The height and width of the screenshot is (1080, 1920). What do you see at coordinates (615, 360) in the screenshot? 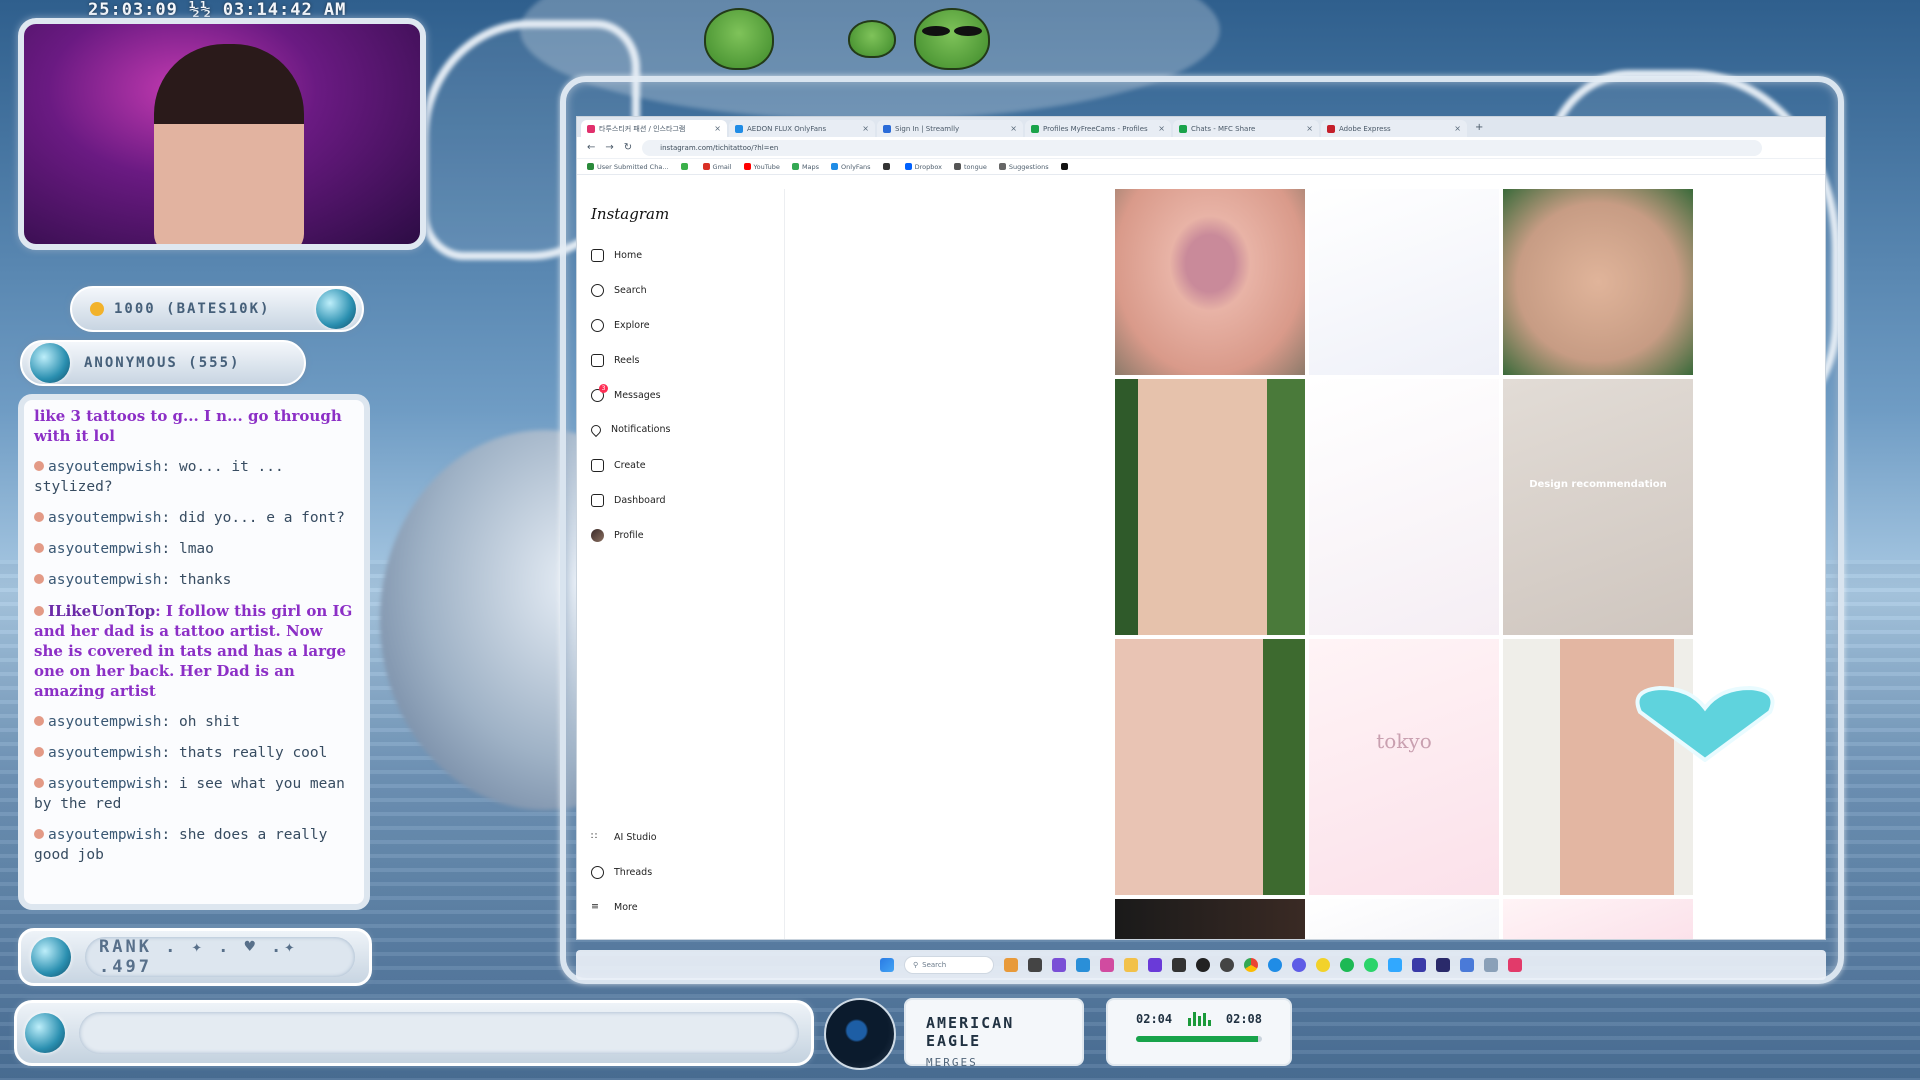
I see `ig-nav-reels: Reels` at bounding box center [615, 360].